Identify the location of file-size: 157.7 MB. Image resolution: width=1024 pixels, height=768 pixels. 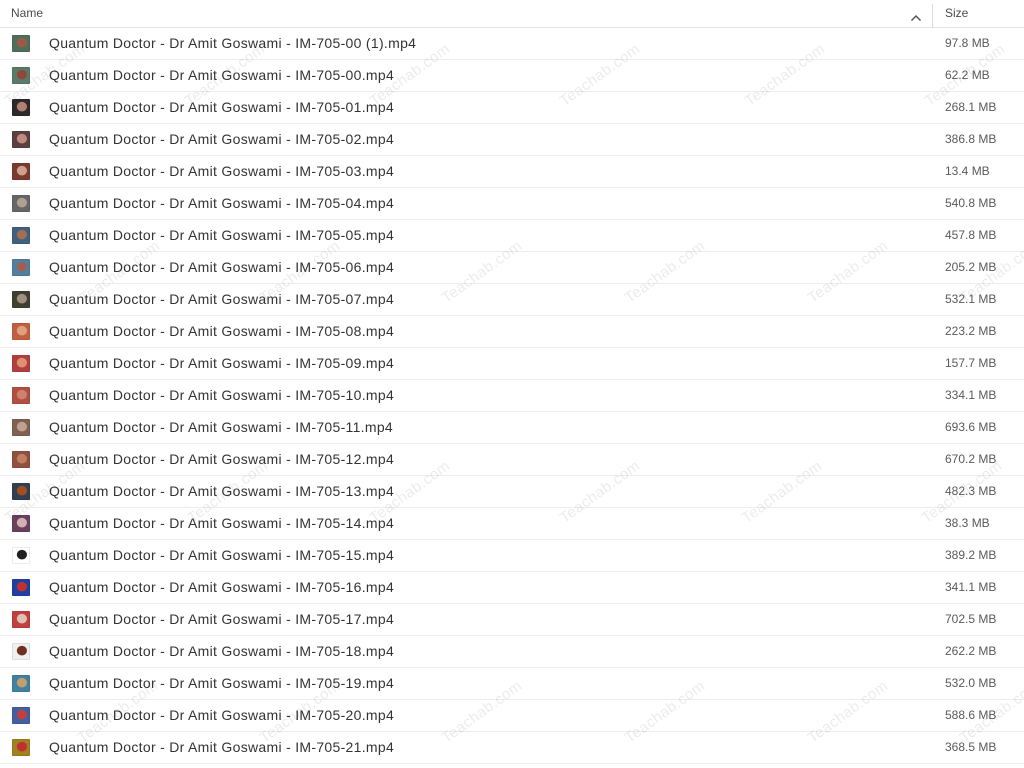
(971, 363).